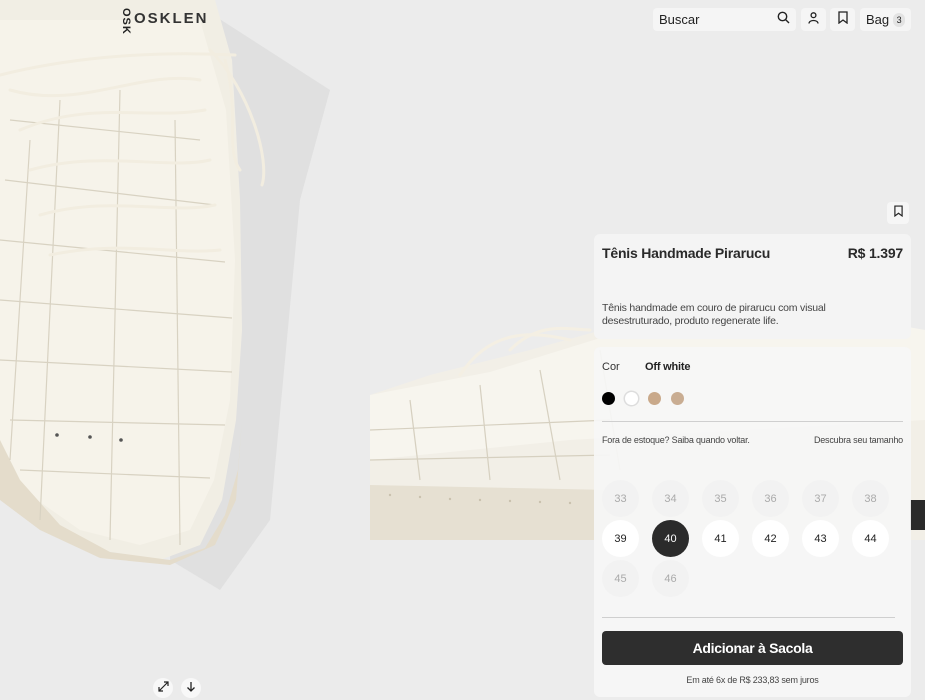 The width and height of the screenshot is (925, 700). Describe the element at coordinates (752, 648) in the screenshot. I see `add-to-bag-button: Adicionar à Sacola` at that location.